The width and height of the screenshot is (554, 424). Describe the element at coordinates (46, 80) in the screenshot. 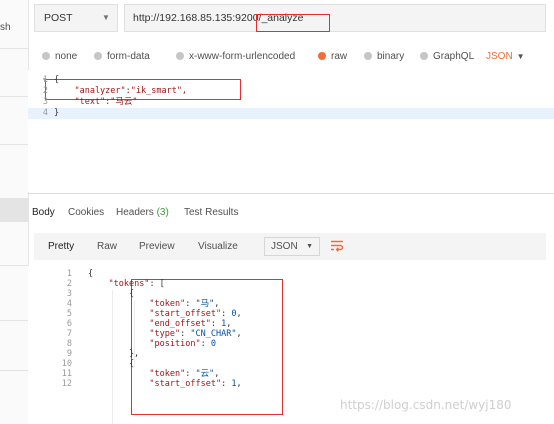

I see `fold-arrow-icon: ▾` at that location.